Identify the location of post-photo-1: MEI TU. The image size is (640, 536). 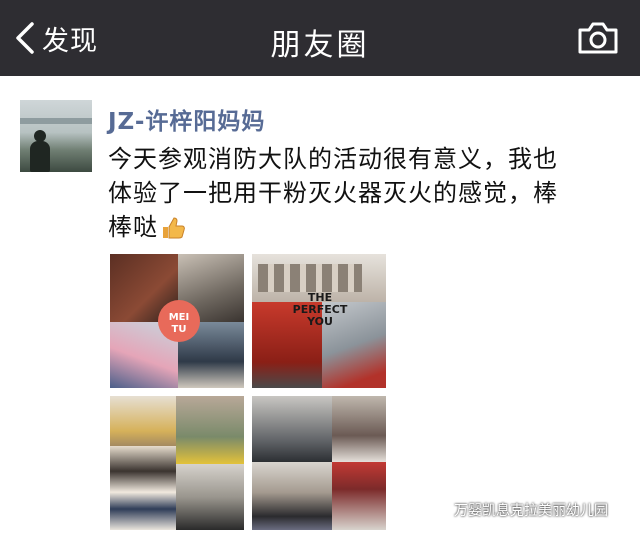
(177, 321).